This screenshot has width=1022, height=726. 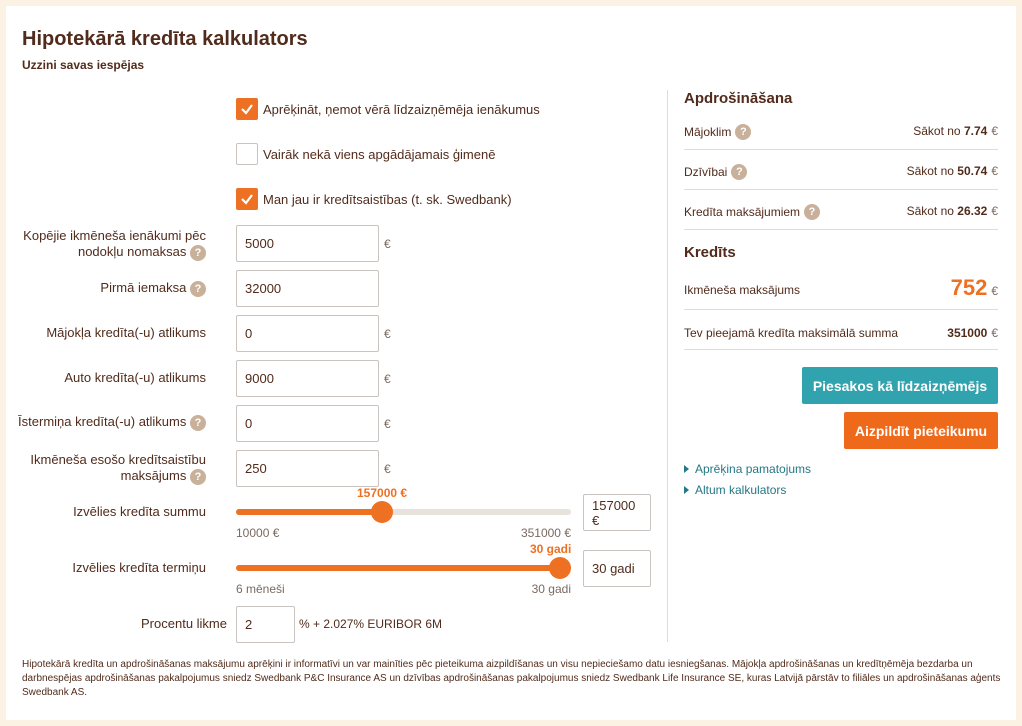 What do you see at coordinates (247, 154) in the screenshot?
I see `checkbox-dependents` at bounding box center [247, 154].